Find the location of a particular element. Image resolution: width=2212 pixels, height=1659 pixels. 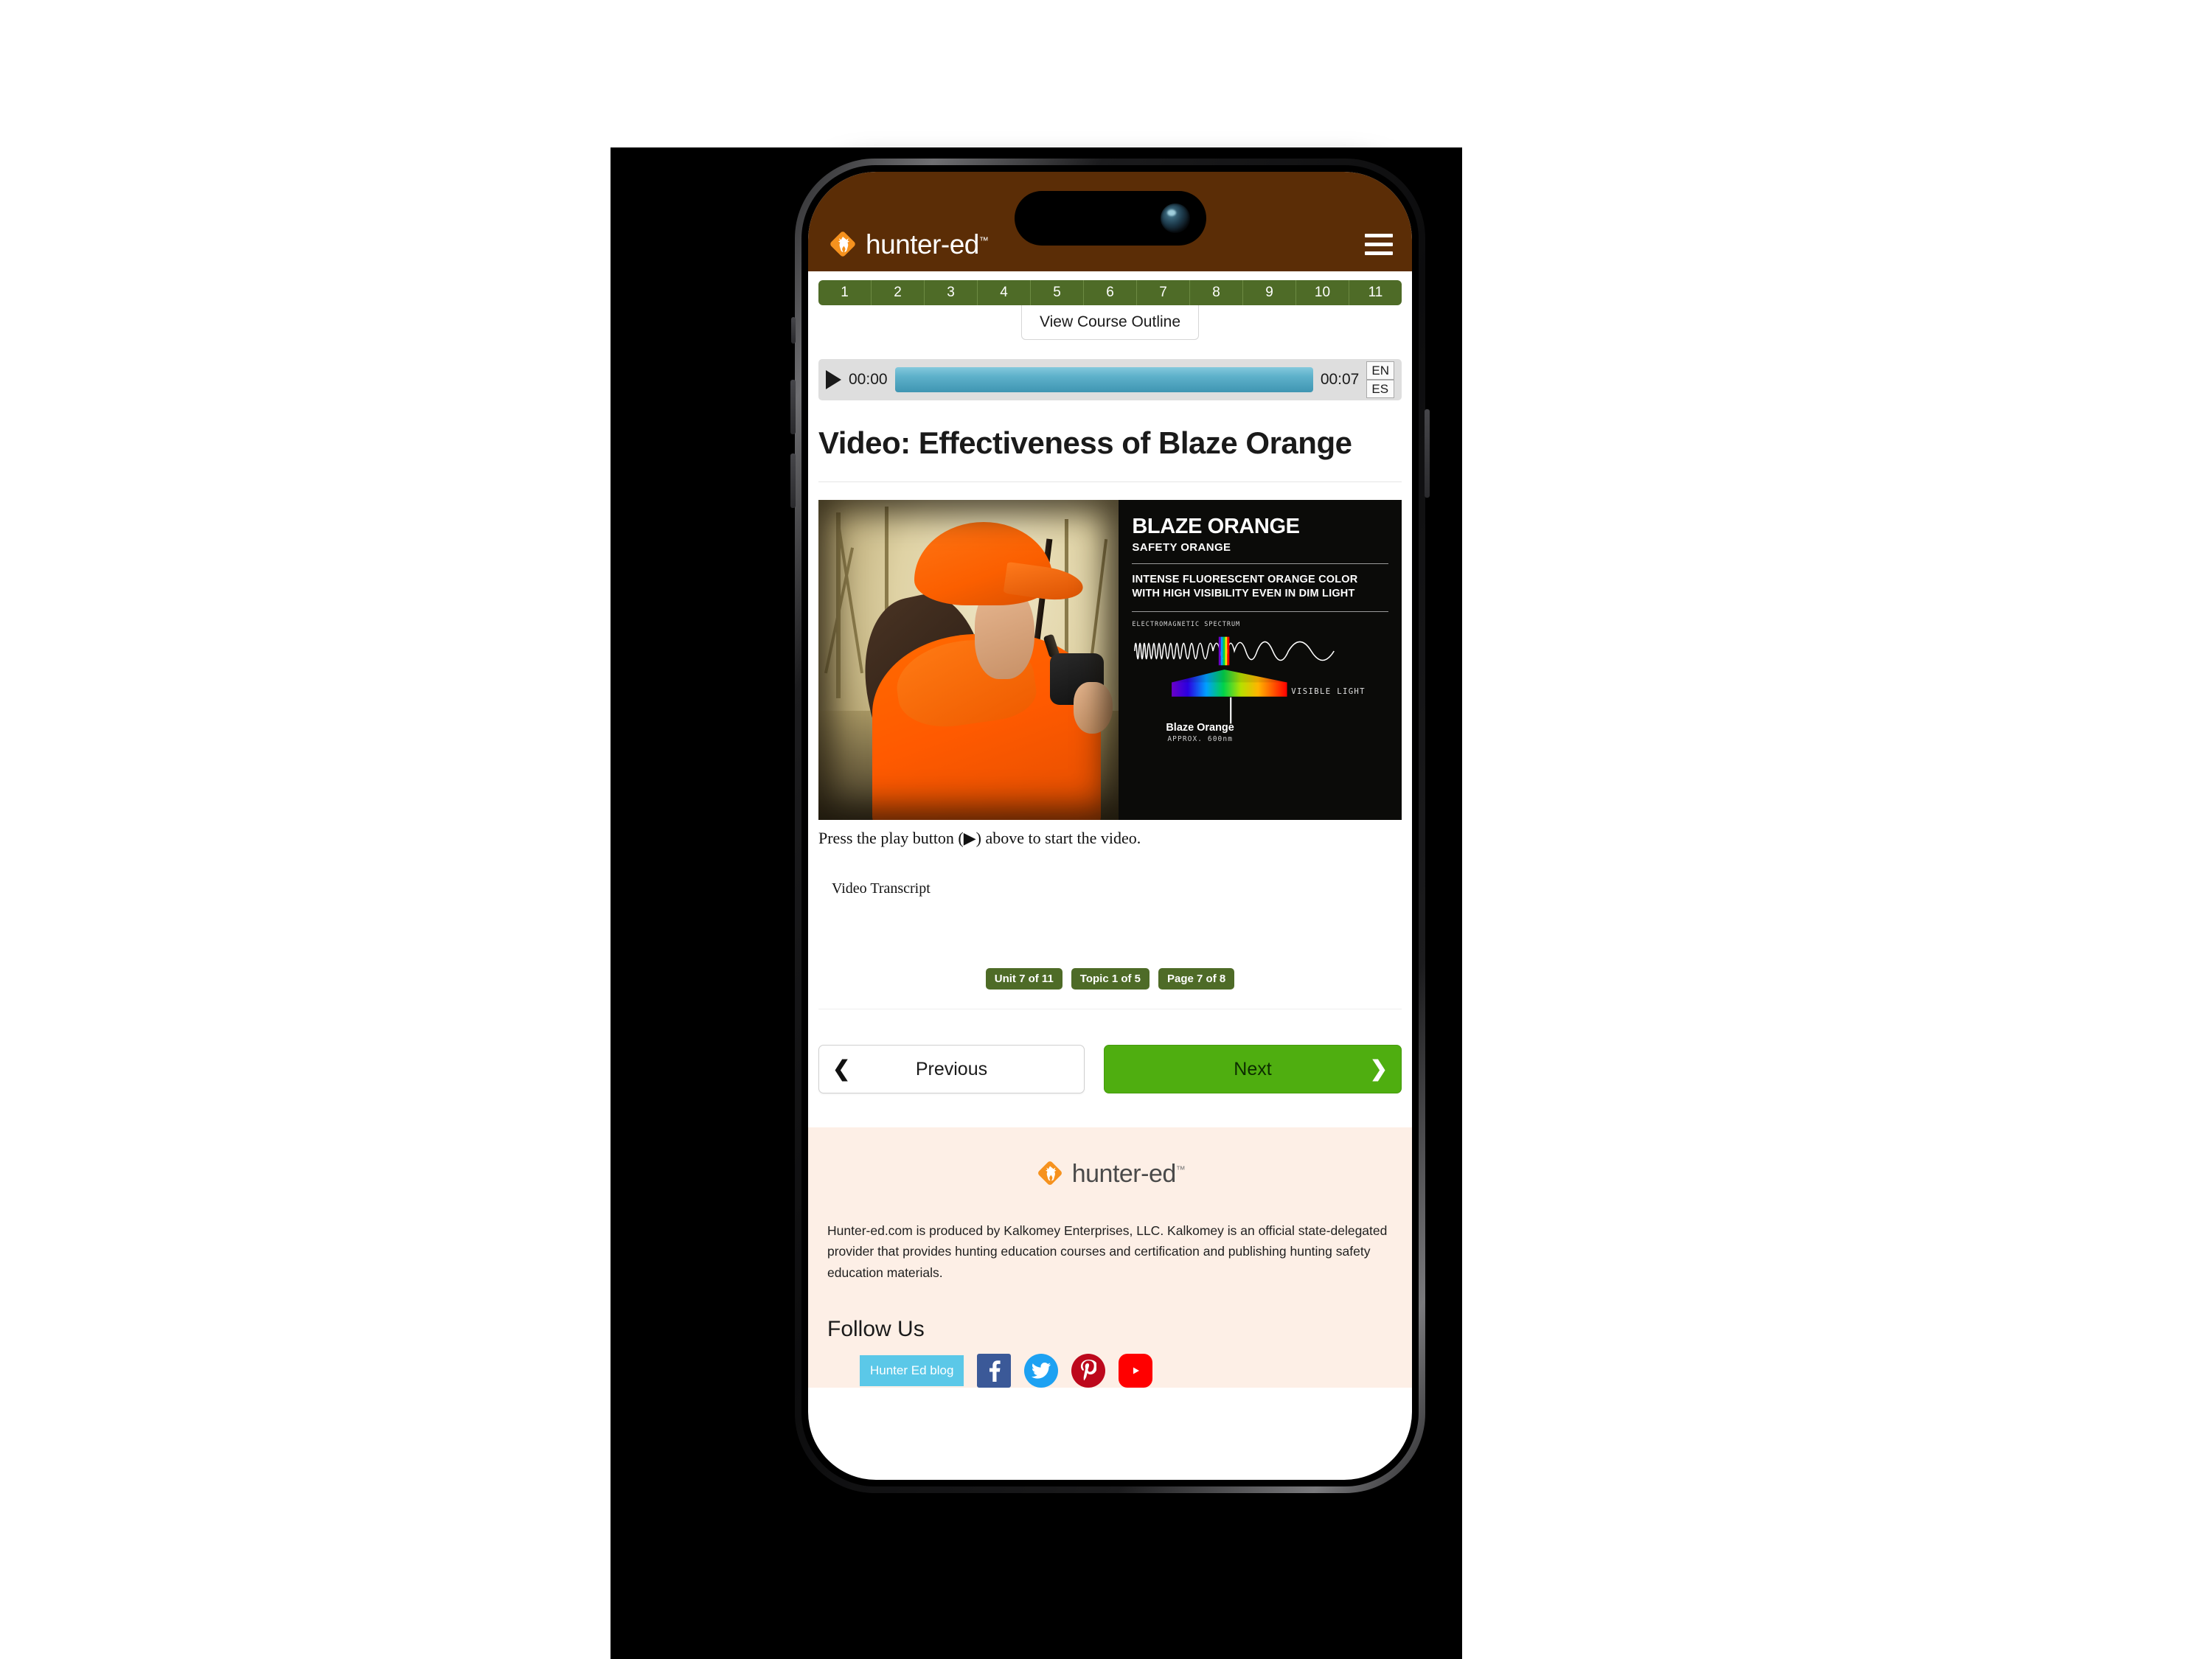

infographic-subtitle: SAFETY ORANGE is located at coordinates (1181, 547).